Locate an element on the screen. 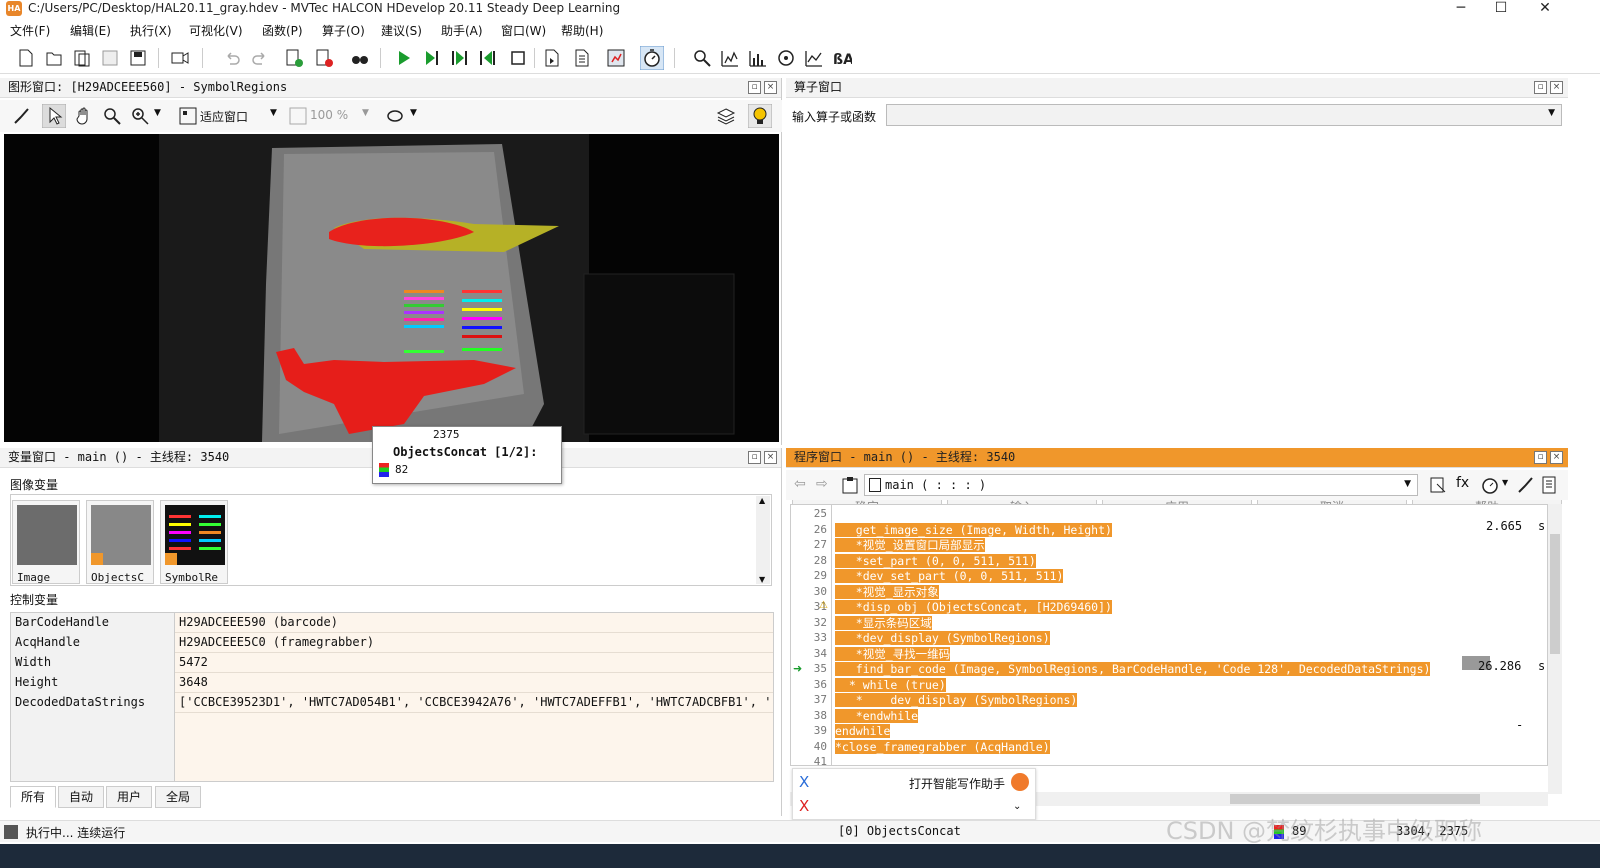 The image size is (1600, 868). zoom-in-icon is located at coordinates (140, 116).